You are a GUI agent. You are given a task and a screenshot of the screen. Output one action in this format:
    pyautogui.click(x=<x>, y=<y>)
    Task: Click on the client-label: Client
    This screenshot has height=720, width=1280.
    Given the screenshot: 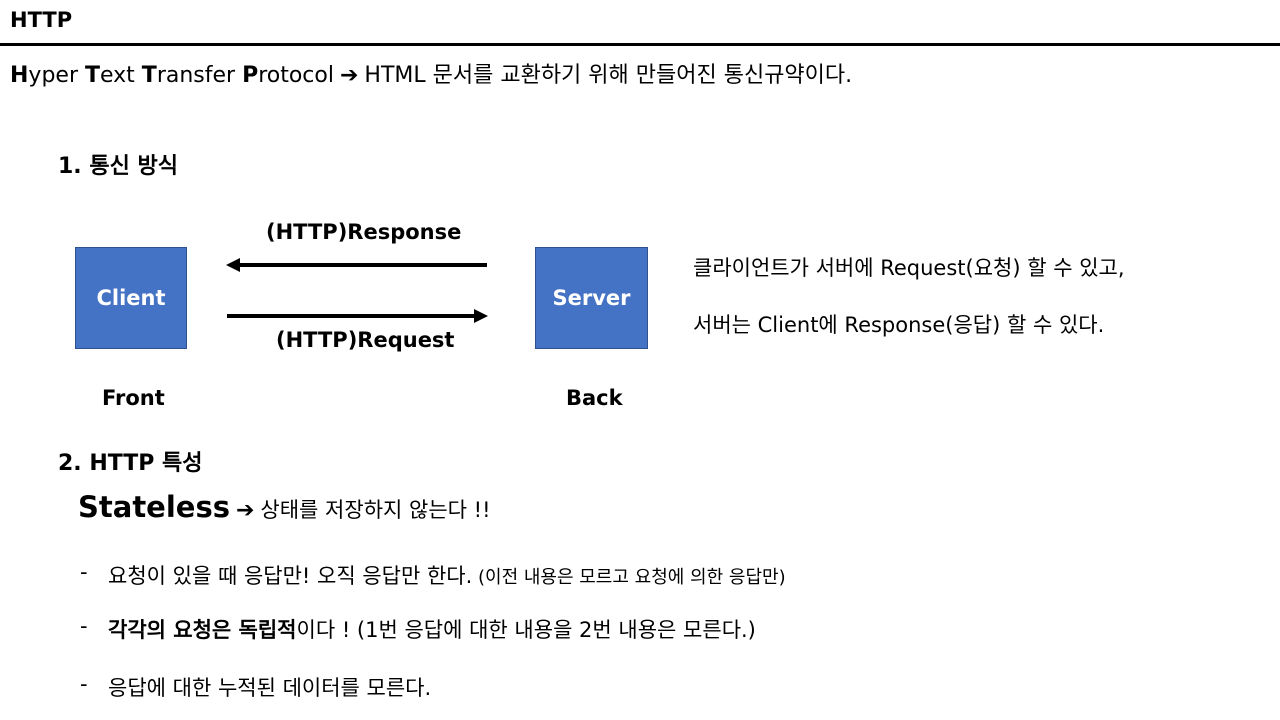 What is the action you would take?
    pyautogui.click(x=131, y=298)
    